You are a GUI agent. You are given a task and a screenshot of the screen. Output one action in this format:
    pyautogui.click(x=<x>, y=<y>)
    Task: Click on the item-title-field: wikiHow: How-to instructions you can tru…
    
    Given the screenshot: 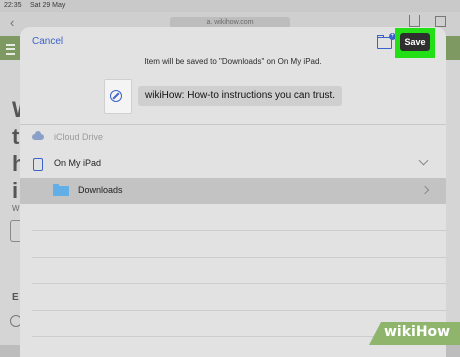 What is the action you would take?
    pyautogui.click(x=240, y=96)
    